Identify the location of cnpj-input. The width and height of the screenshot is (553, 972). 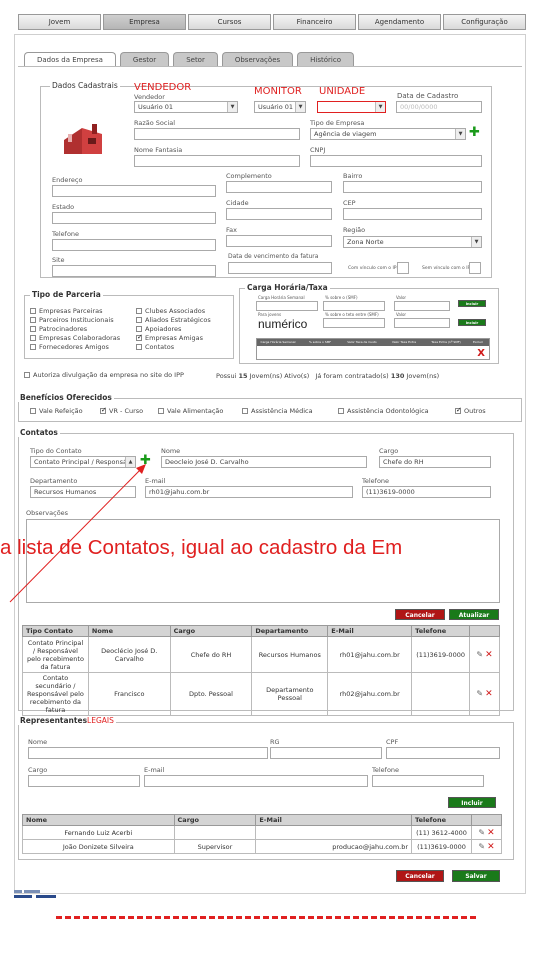
(396, 161).